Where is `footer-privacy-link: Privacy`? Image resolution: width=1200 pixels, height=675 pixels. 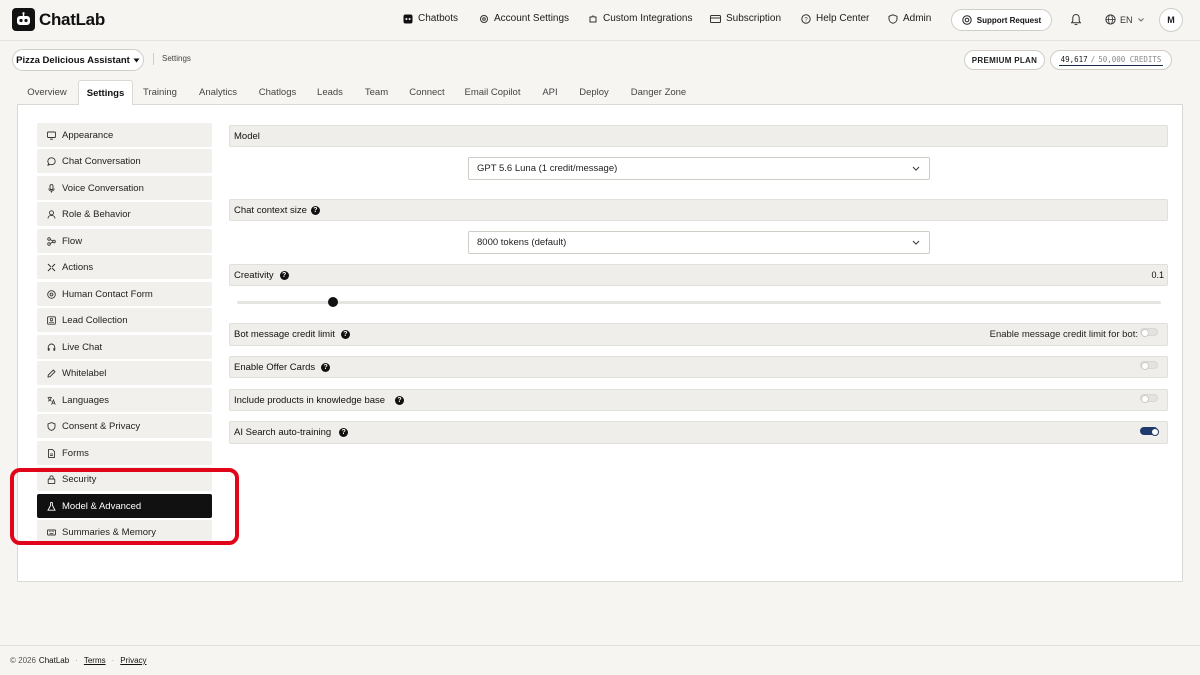
footer-privacy-link: Privacy is located at coordinates (133, 660).